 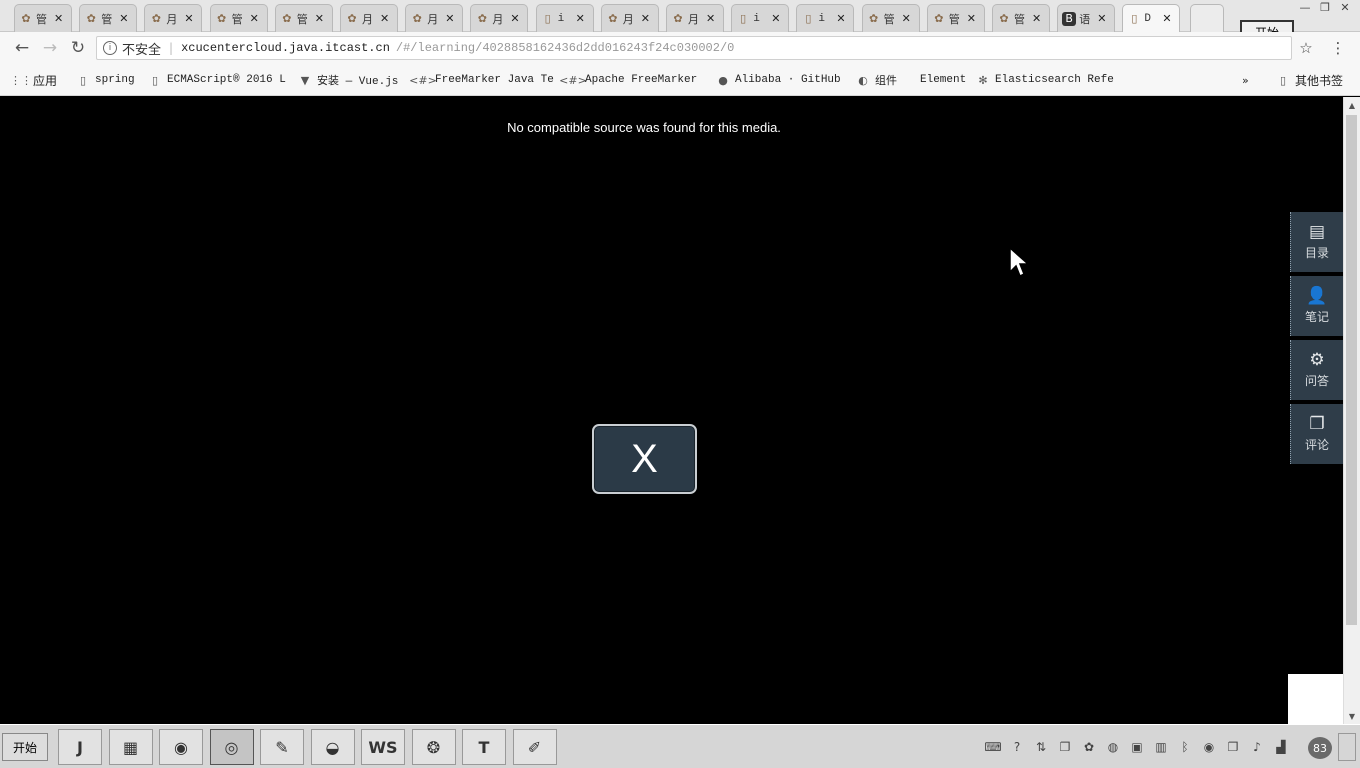 I want to click on start-button: 开始, so click(x=25, y=747).